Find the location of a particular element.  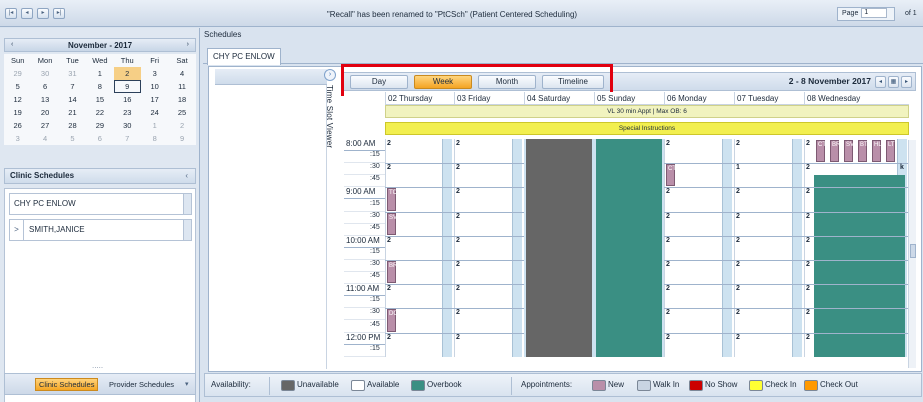

more-options-button: ▾ is located at coordinates (187, 384).